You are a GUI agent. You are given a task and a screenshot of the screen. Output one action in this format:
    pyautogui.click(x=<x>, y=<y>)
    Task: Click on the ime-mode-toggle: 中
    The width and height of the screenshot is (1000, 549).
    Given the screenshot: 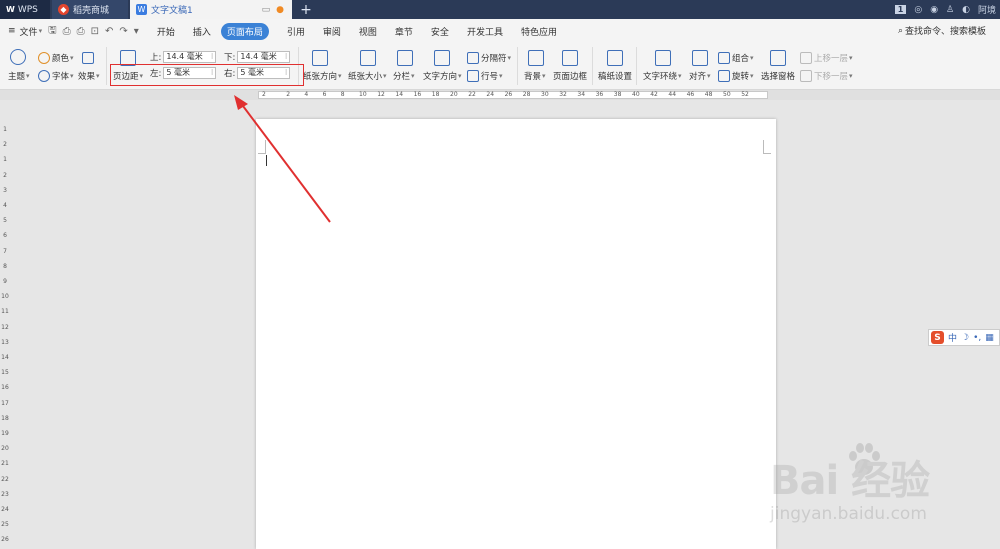 What is the action you would take?
    pyautogui.click(x=952, y=337)
    